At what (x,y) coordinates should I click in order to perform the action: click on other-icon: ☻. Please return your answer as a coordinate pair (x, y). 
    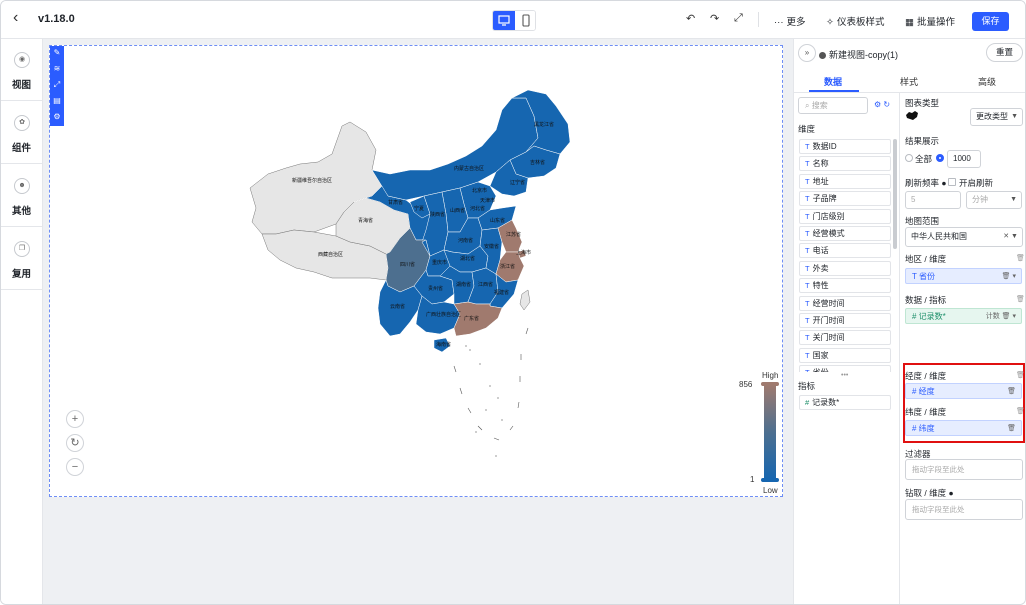
    Looking at the image, I should click on (22, 186).